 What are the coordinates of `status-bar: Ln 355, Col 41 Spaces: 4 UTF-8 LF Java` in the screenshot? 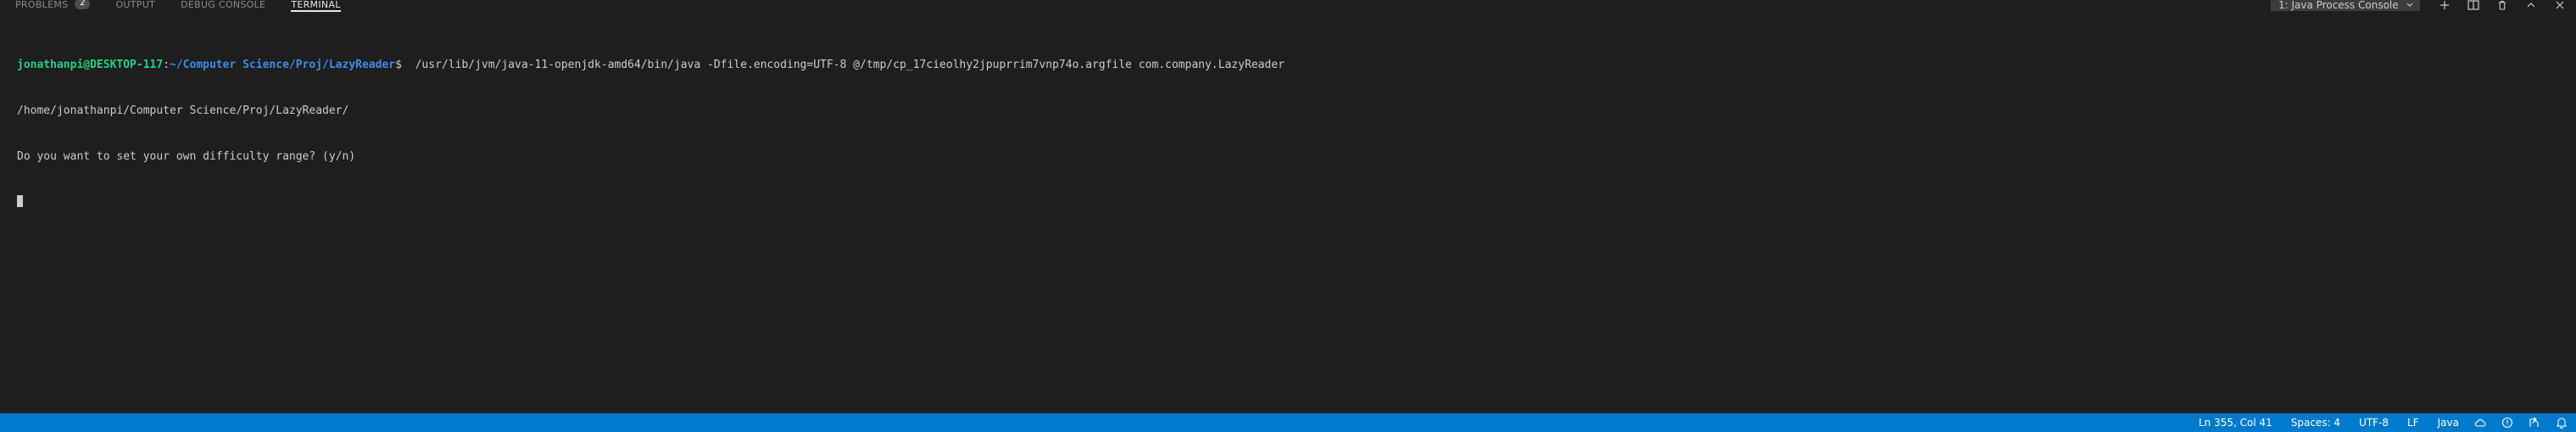 It's located at (1288, 422).